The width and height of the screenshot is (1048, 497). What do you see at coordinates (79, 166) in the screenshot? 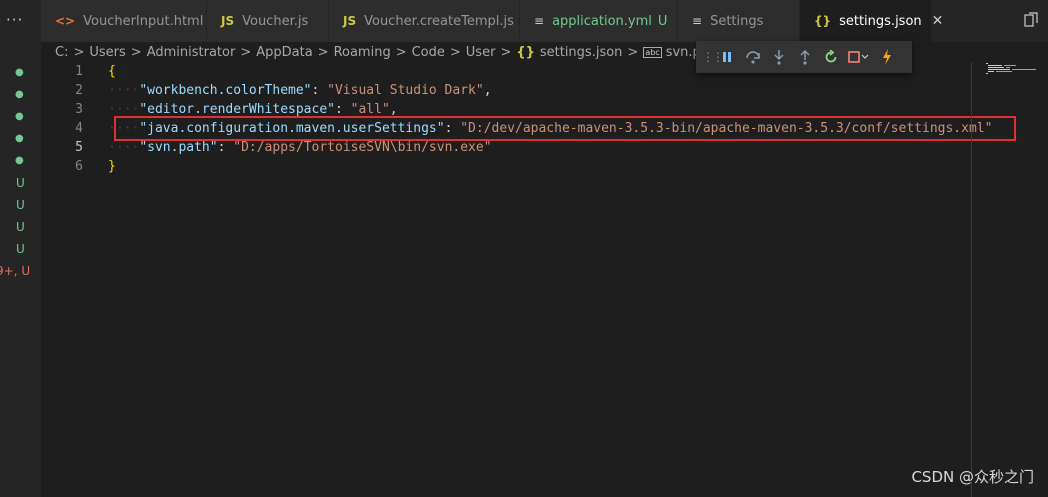
I see `line-number: 6` at bounding box center [79, 166].